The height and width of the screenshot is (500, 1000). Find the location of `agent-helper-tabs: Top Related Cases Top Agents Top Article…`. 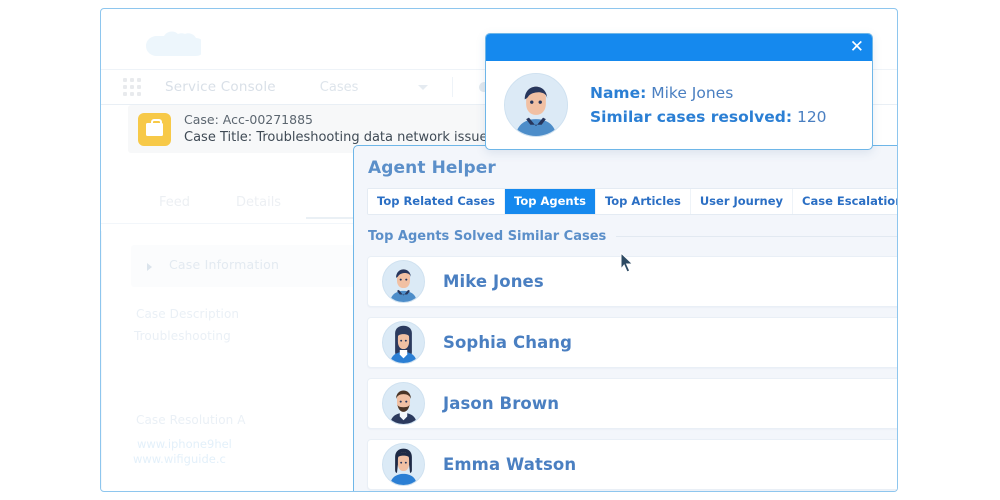

agent-helper-tabs: Top Related Cases Top Agents Top Article… is located at coordinates (632, 201).